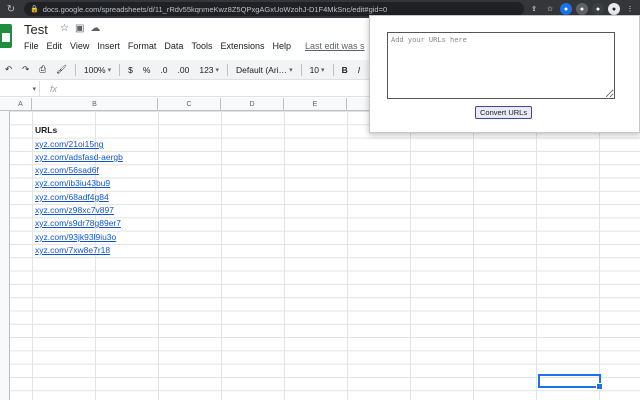 The image size is (640, 400). What do you see at coordinates (6, 36) in the screenshot?
I see `sheets-logo` at bounding box center [6, 36].